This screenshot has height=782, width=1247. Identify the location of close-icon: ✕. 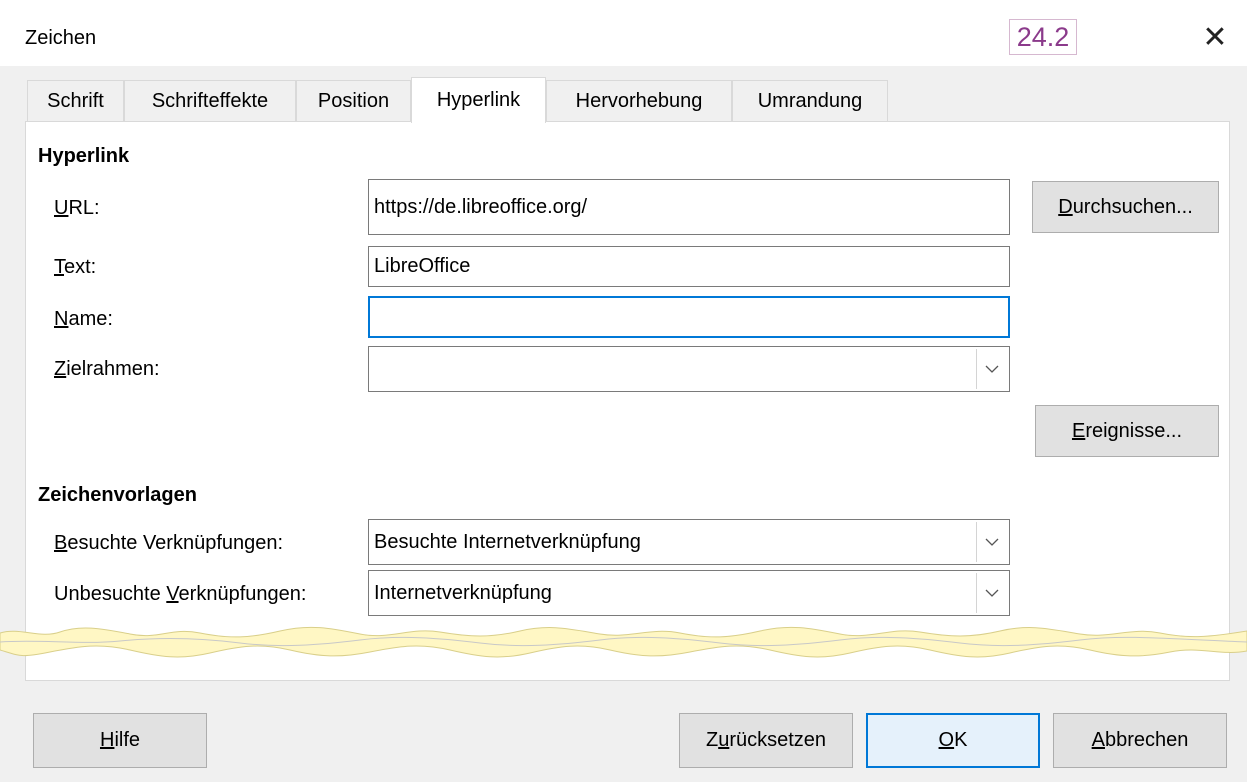
(1215, 39).